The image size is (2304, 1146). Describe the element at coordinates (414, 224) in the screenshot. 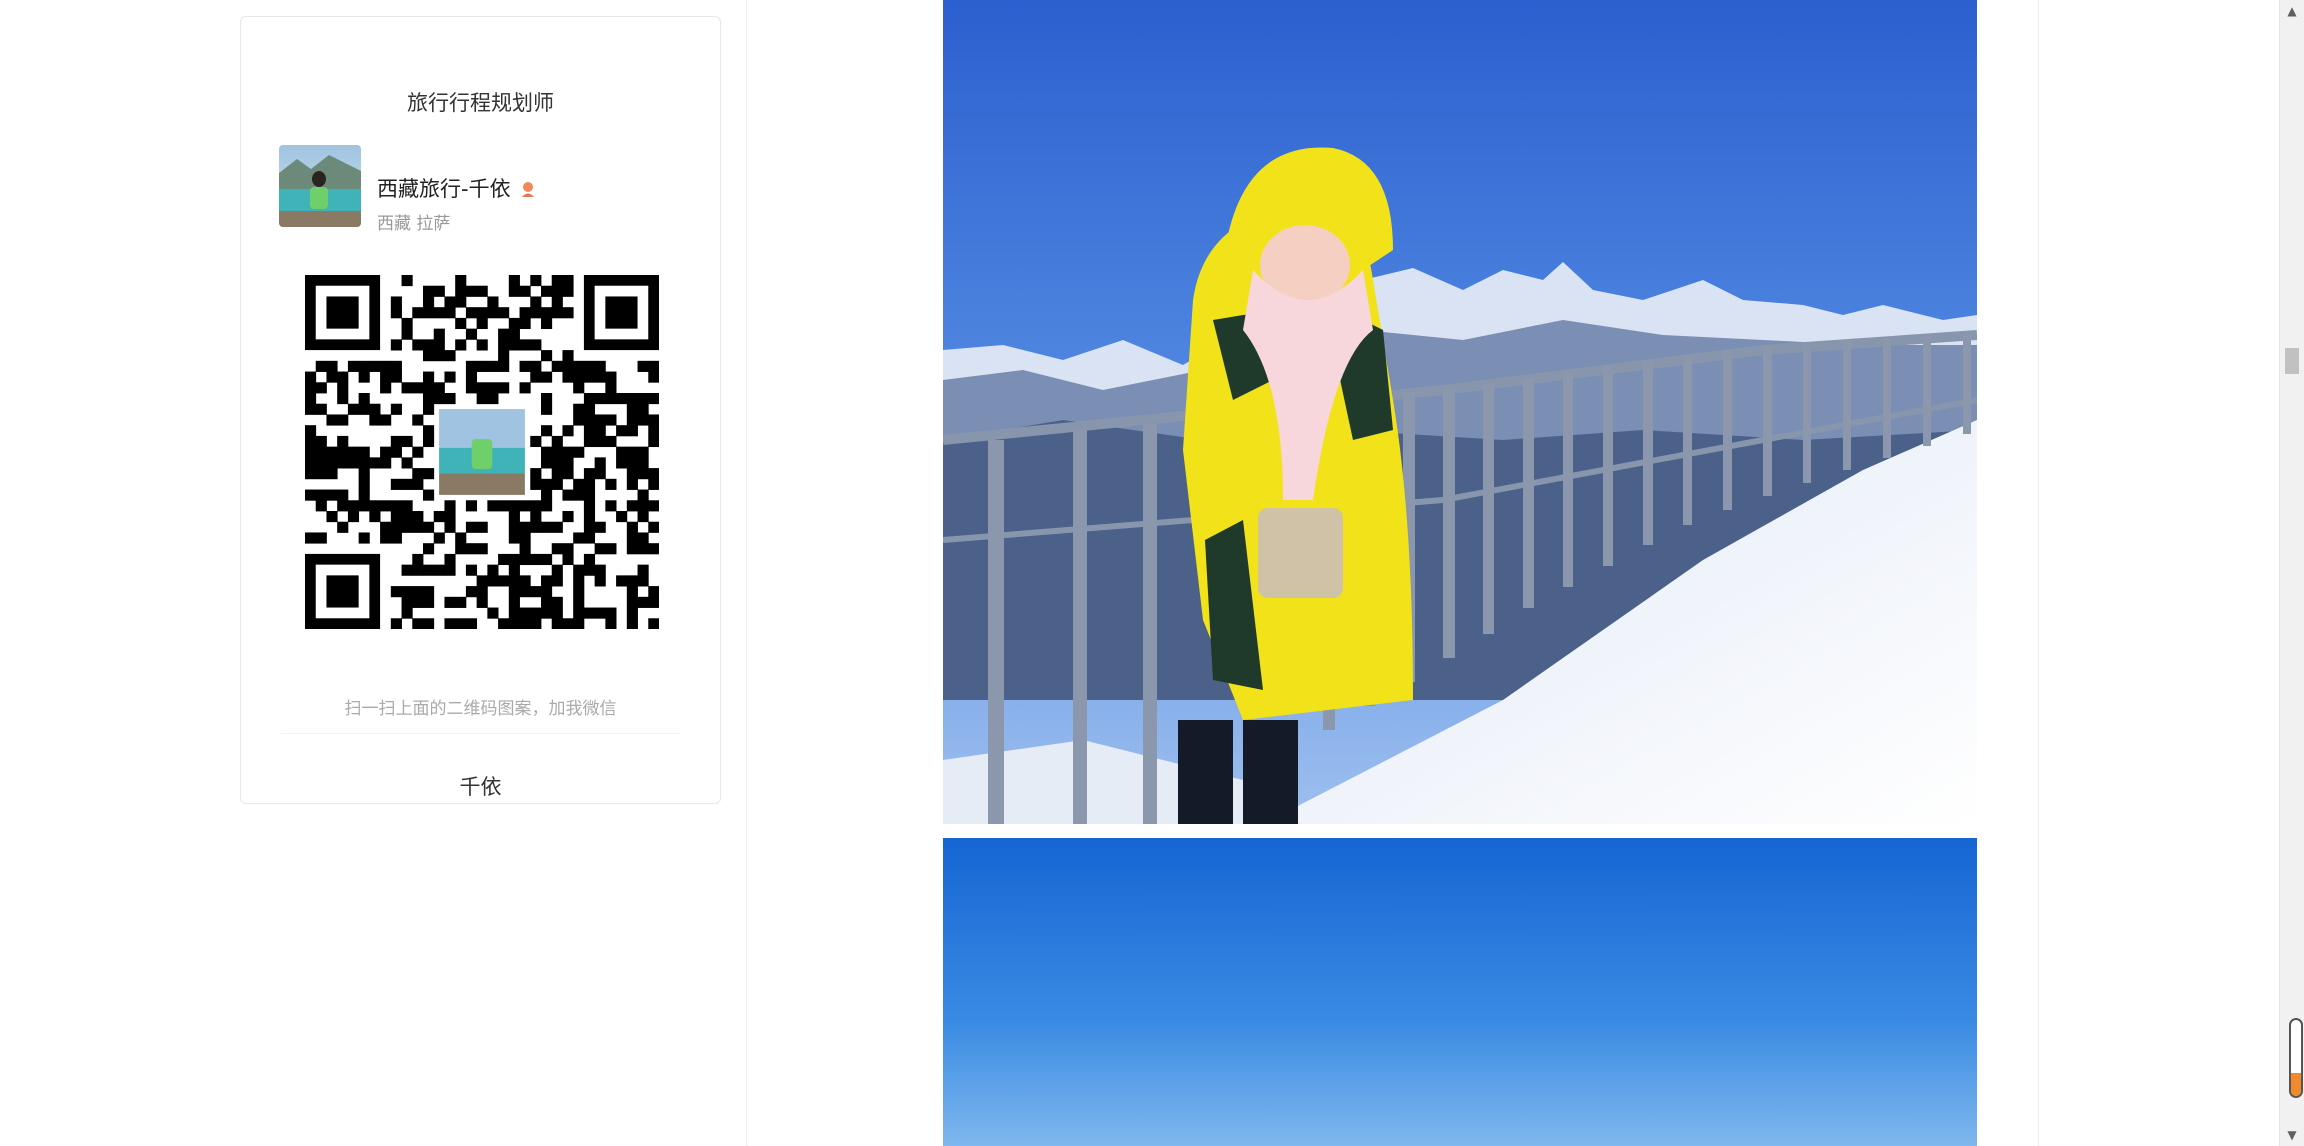

I see `profile-location: 西藏 拉萨` at that location.